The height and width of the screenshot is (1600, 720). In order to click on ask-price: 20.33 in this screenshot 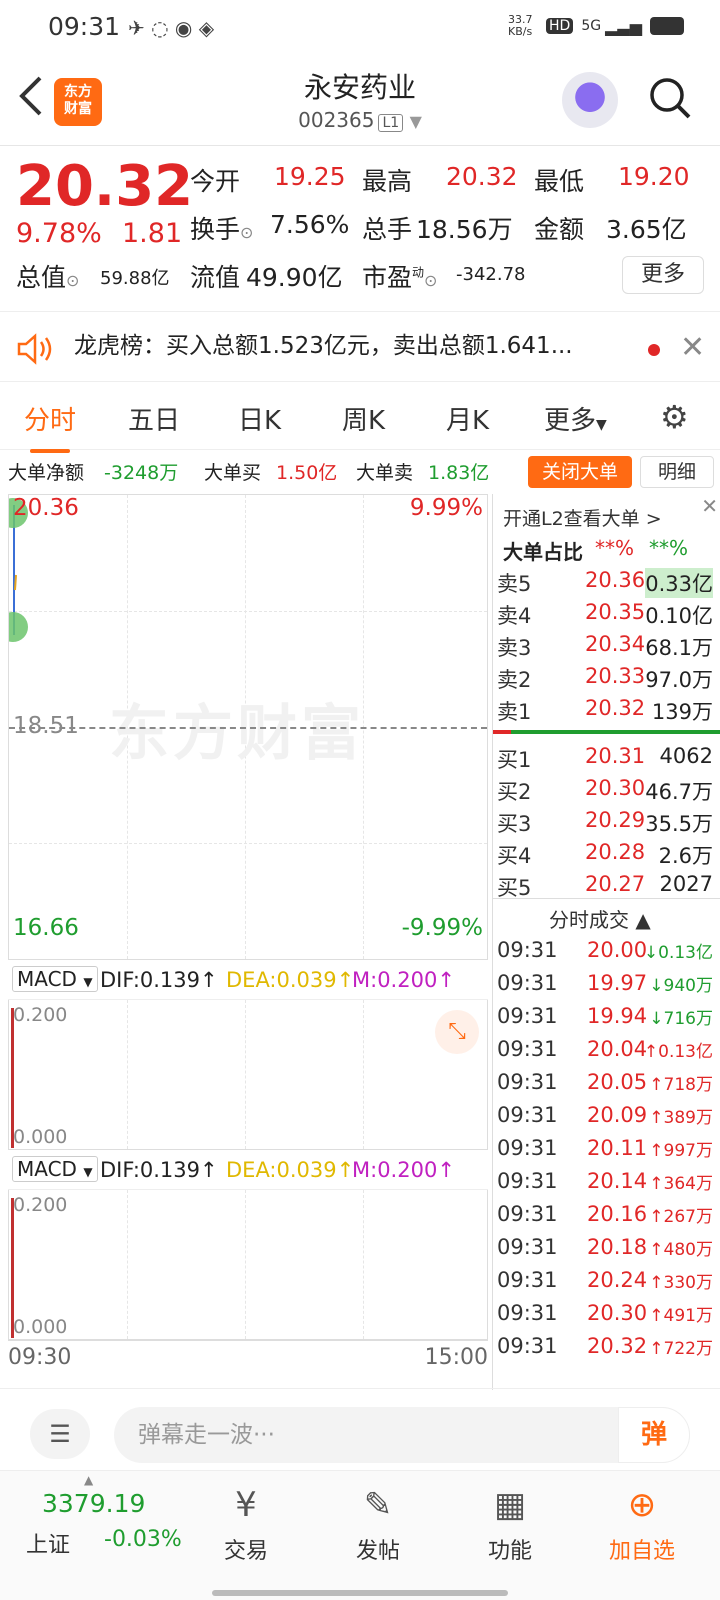, I will do `click(615, 676)`.